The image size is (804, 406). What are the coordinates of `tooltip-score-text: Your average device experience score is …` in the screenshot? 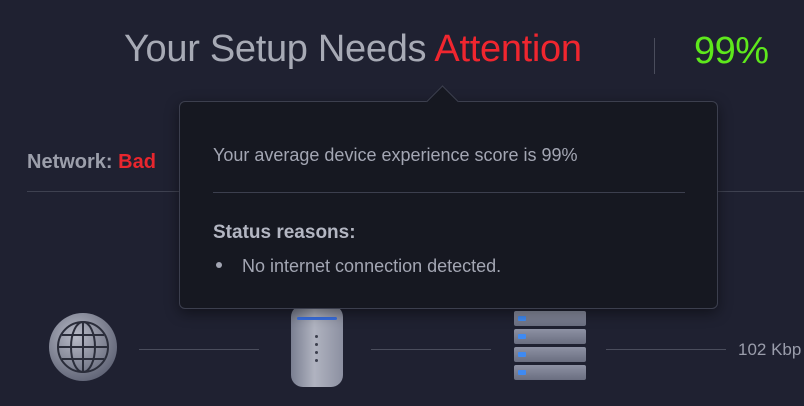 It's located at (395, 155).